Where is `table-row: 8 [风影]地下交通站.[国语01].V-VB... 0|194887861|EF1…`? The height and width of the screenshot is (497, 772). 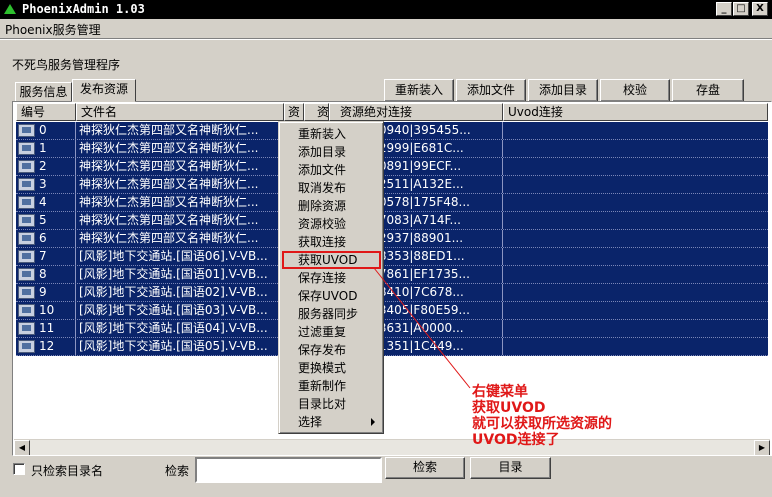
table-row: 8 [风影]地下交通站.[国语01].V-VB... 0|194887861|EF1… is located at coordinates (392, 275).